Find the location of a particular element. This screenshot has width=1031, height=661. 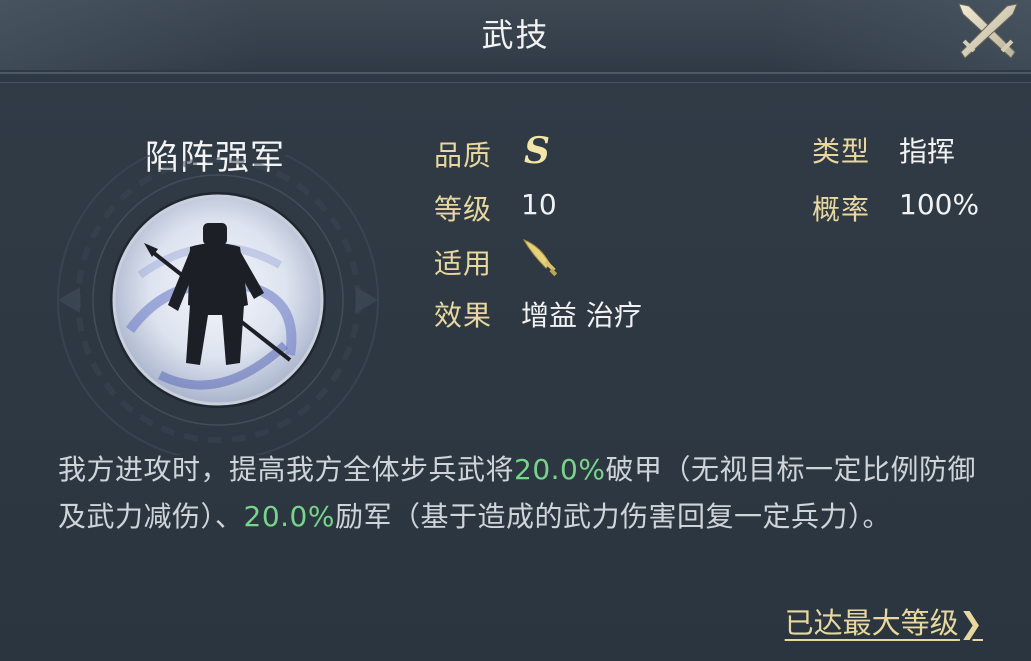

type-value: 指挥 is located at coordinates (927, 151).